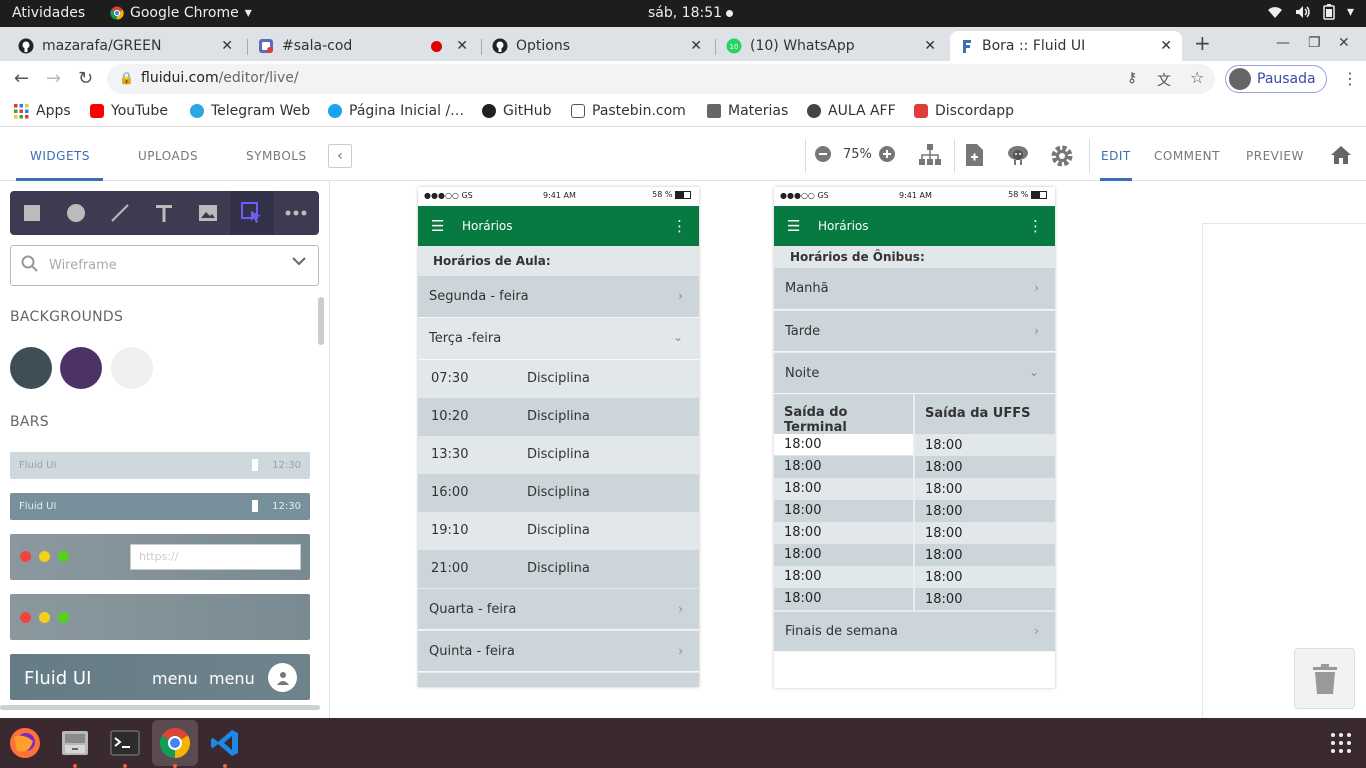  What do you see at coordinates (1202, 43) in the screenshot?
I see `new-tab-icon: +` at bounding box center [1202, 43].